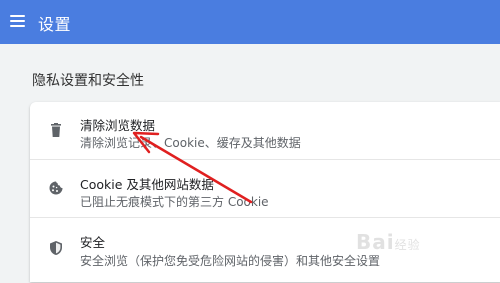  I want to click on hamburger-menu-icon, so click(18, 21).